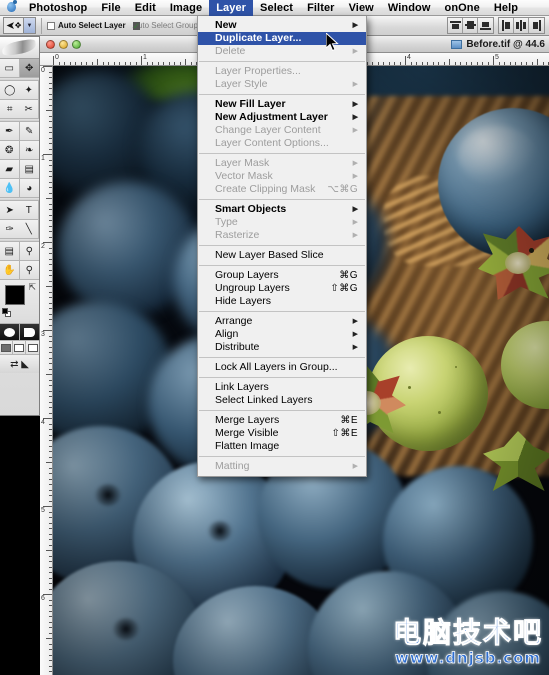 This screenshot has height=675, width=549. What do you see at coordinates (29, 169) in the screenshot?
I see `gradient-tool-icon: ▤` at bounding box center [29, 169].